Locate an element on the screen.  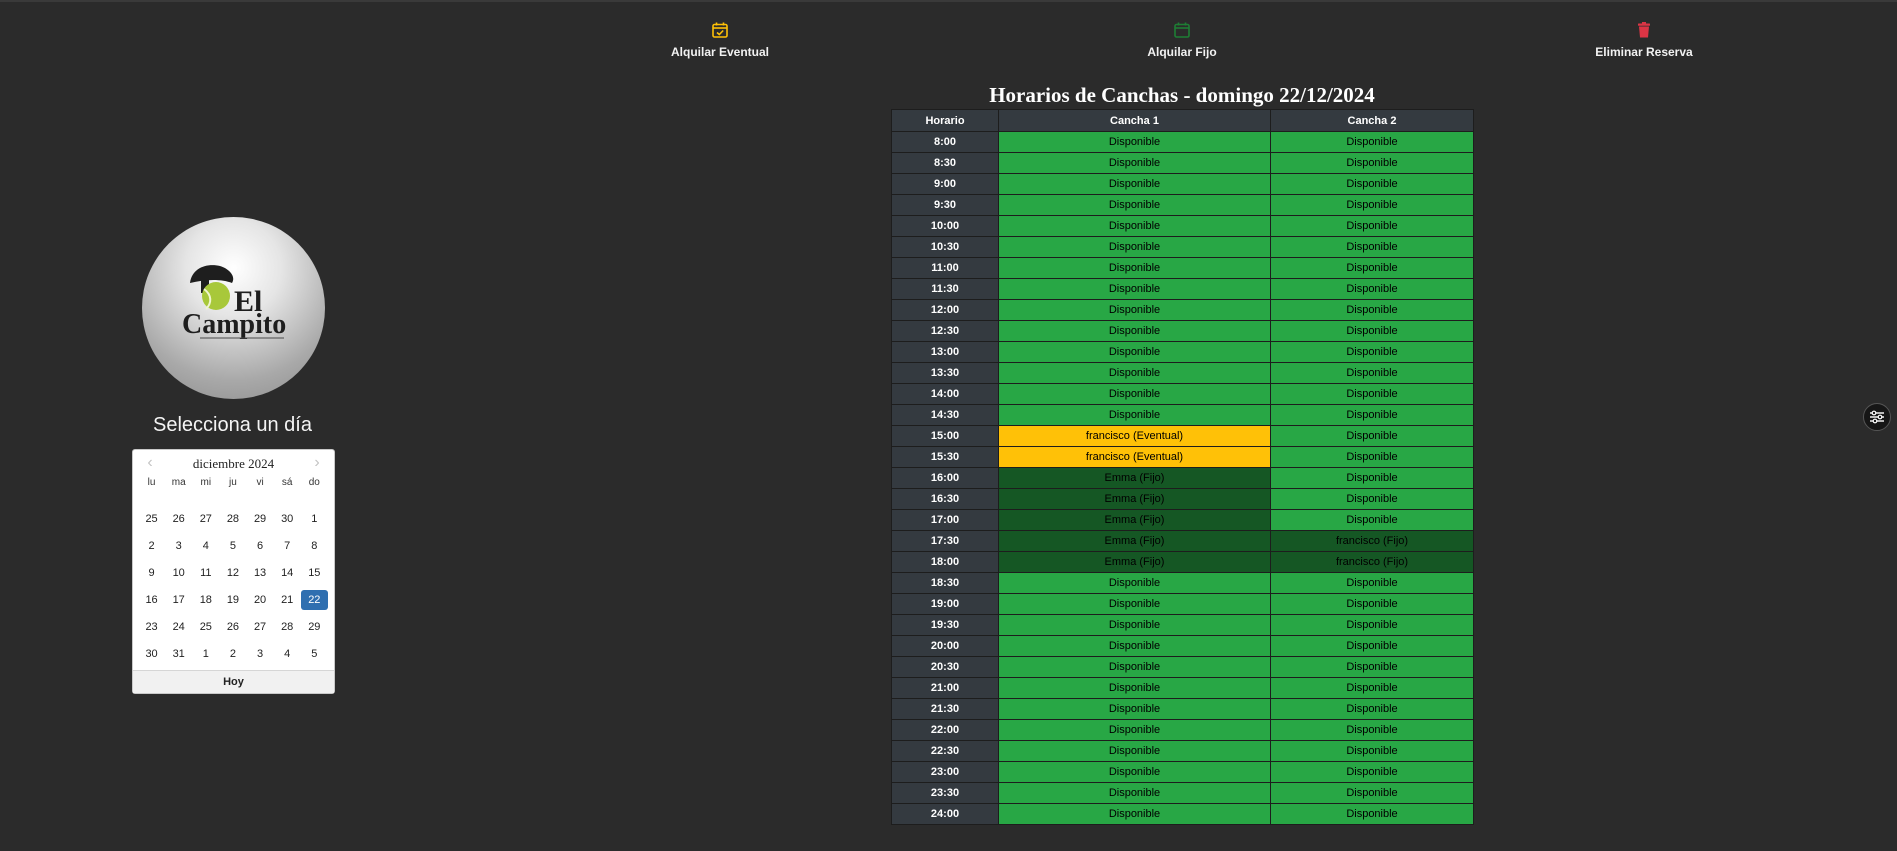
calendar-day: 11 is located at coordinates (205, 575).